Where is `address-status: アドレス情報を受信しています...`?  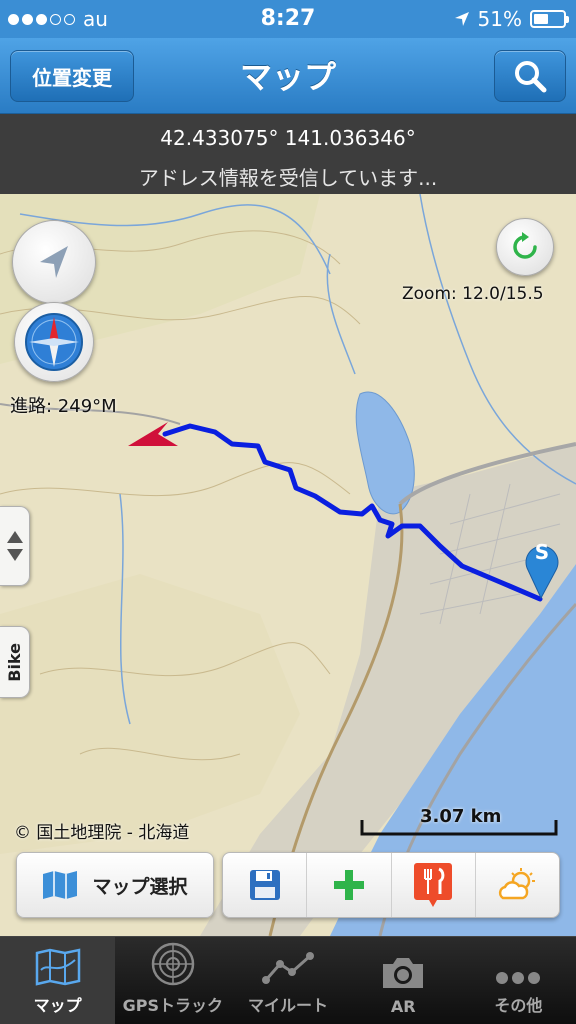 address-status: アドレス情報を受信しています... is located at coordinates (288, 178).